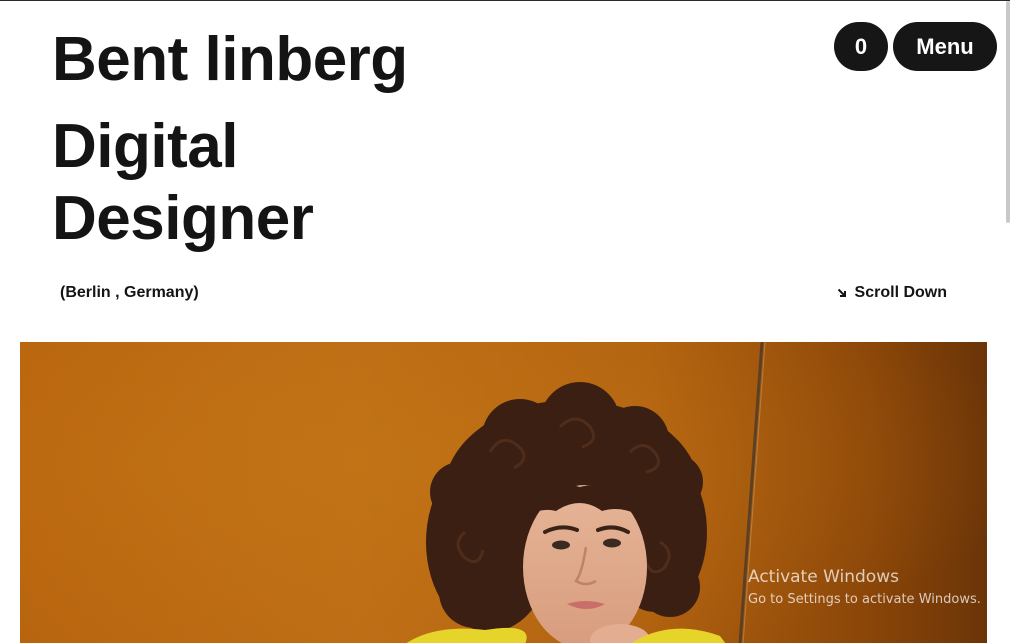  I want to click on arrow-down-right-icon, so click(842, 293).